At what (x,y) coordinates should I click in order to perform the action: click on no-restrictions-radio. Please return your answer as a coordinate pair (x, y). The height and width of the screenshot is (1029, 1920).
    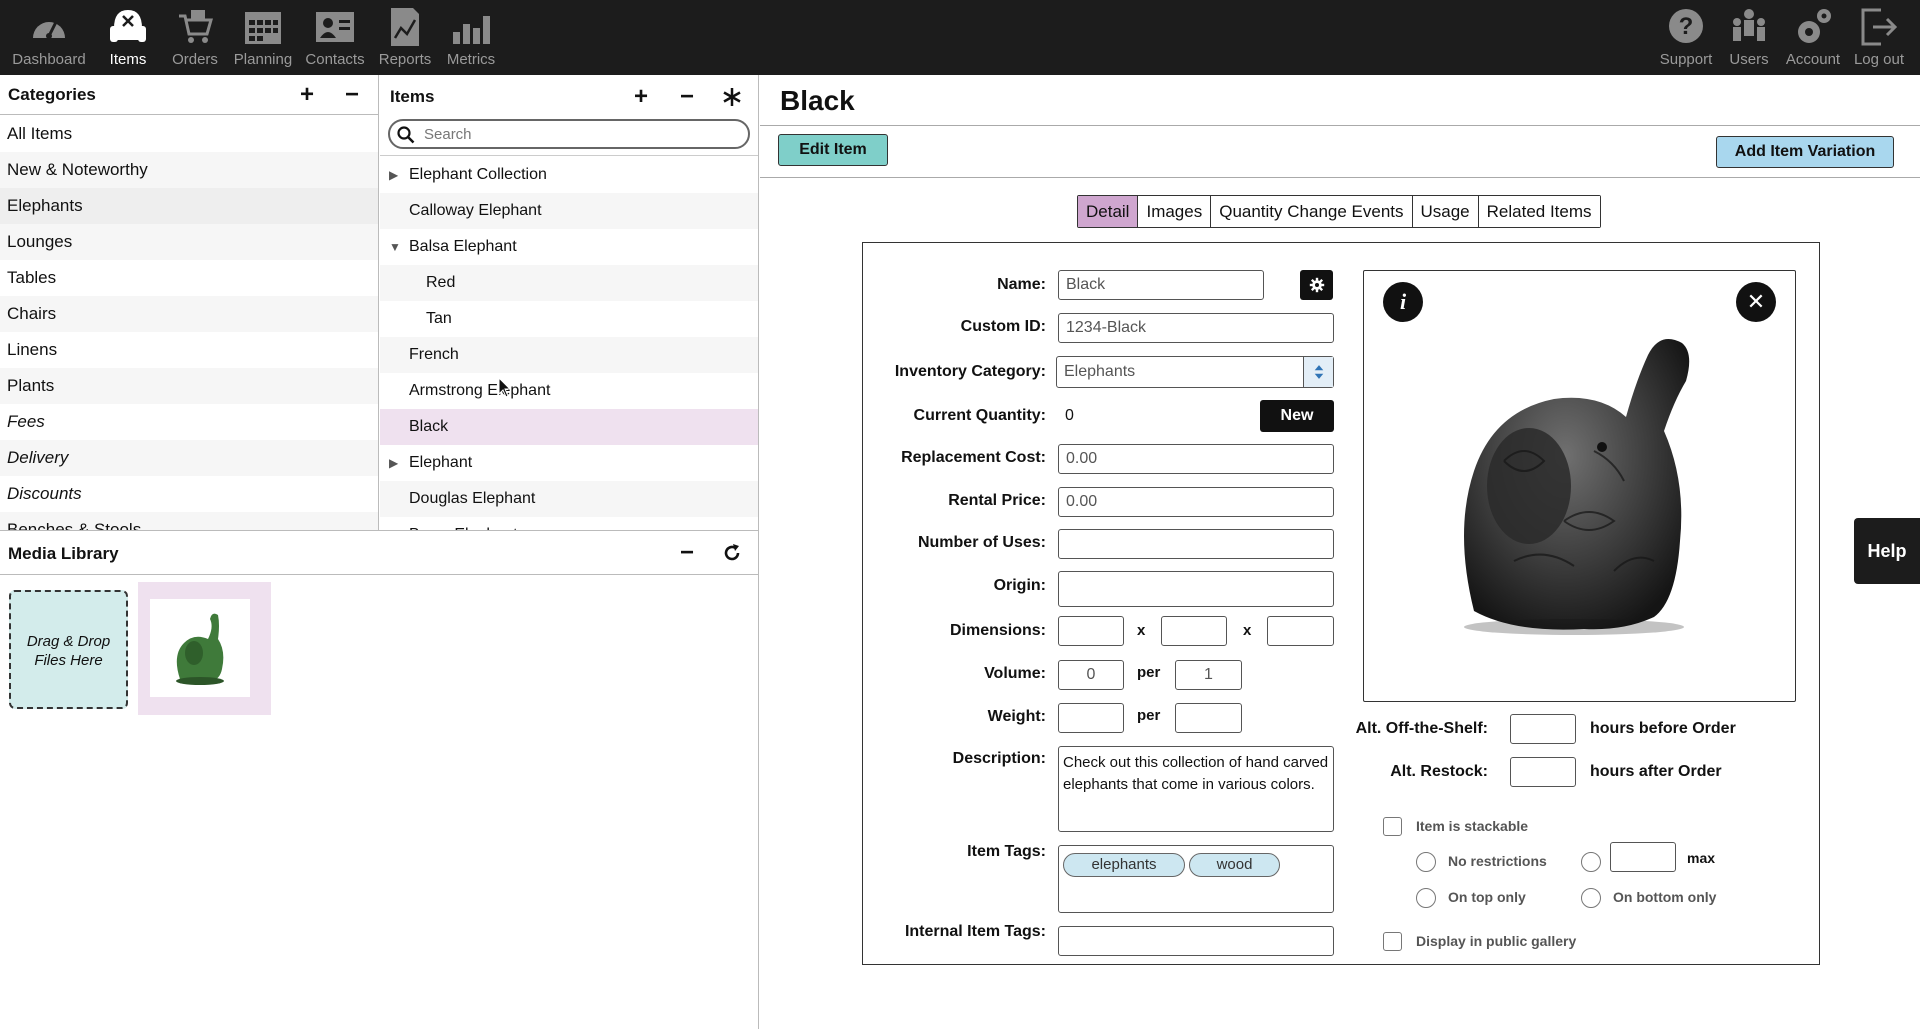
    Looking at the image, I should click on (1426, 862).